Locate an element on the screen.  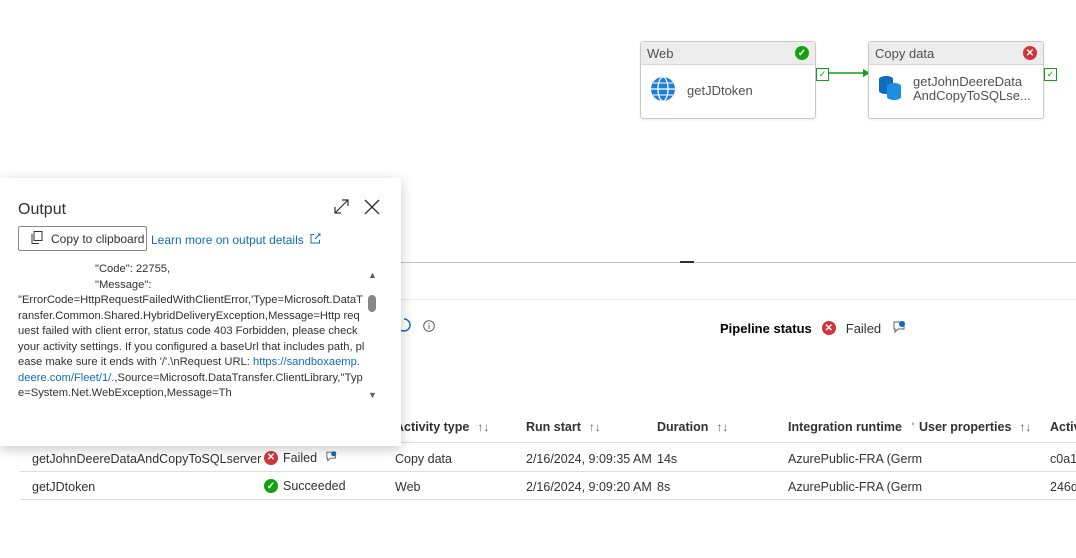
activity-name: getJDtoken is located at coordinates (720, 90).